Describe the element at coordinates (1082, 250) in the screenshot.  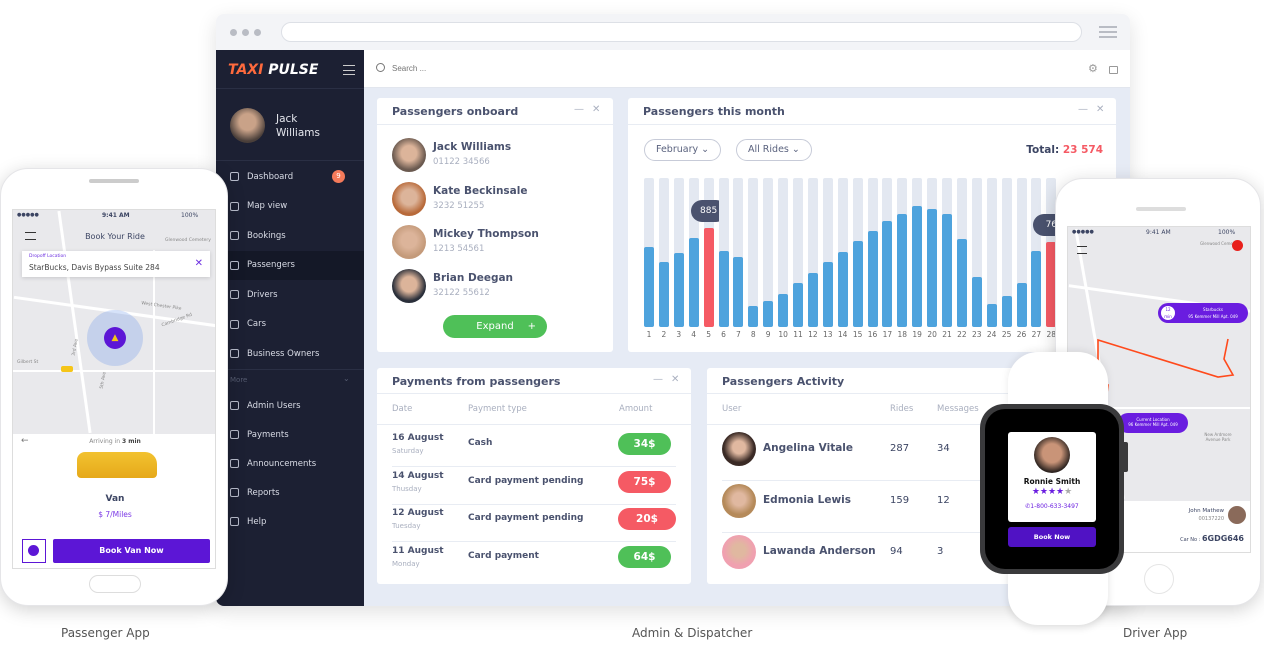
I see `menu-icon` at that location.